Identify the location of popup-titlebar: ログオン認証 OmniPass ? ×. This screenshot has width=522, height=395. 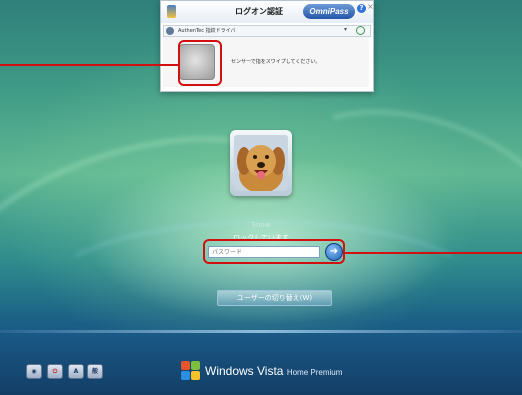
(267, 12).